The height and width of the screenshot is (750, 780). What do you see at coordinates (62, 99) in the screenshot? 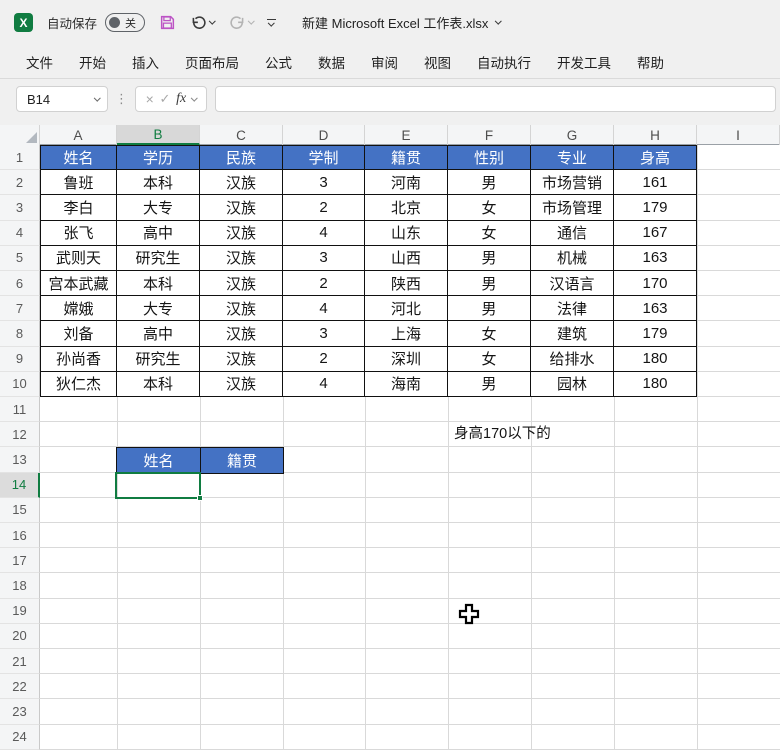
I see `name-box: B14` at bounding box center [62, 99].